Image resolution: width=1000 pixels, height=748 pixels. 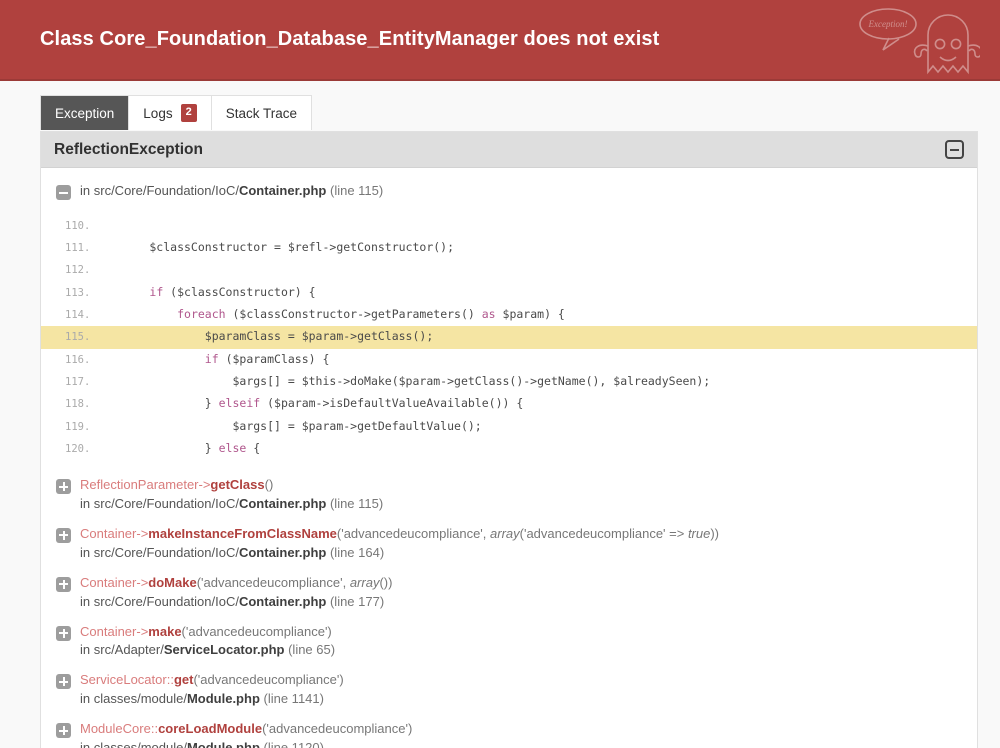 I want to click on primary-frame-prefix: in, so click(x=87, y=190).